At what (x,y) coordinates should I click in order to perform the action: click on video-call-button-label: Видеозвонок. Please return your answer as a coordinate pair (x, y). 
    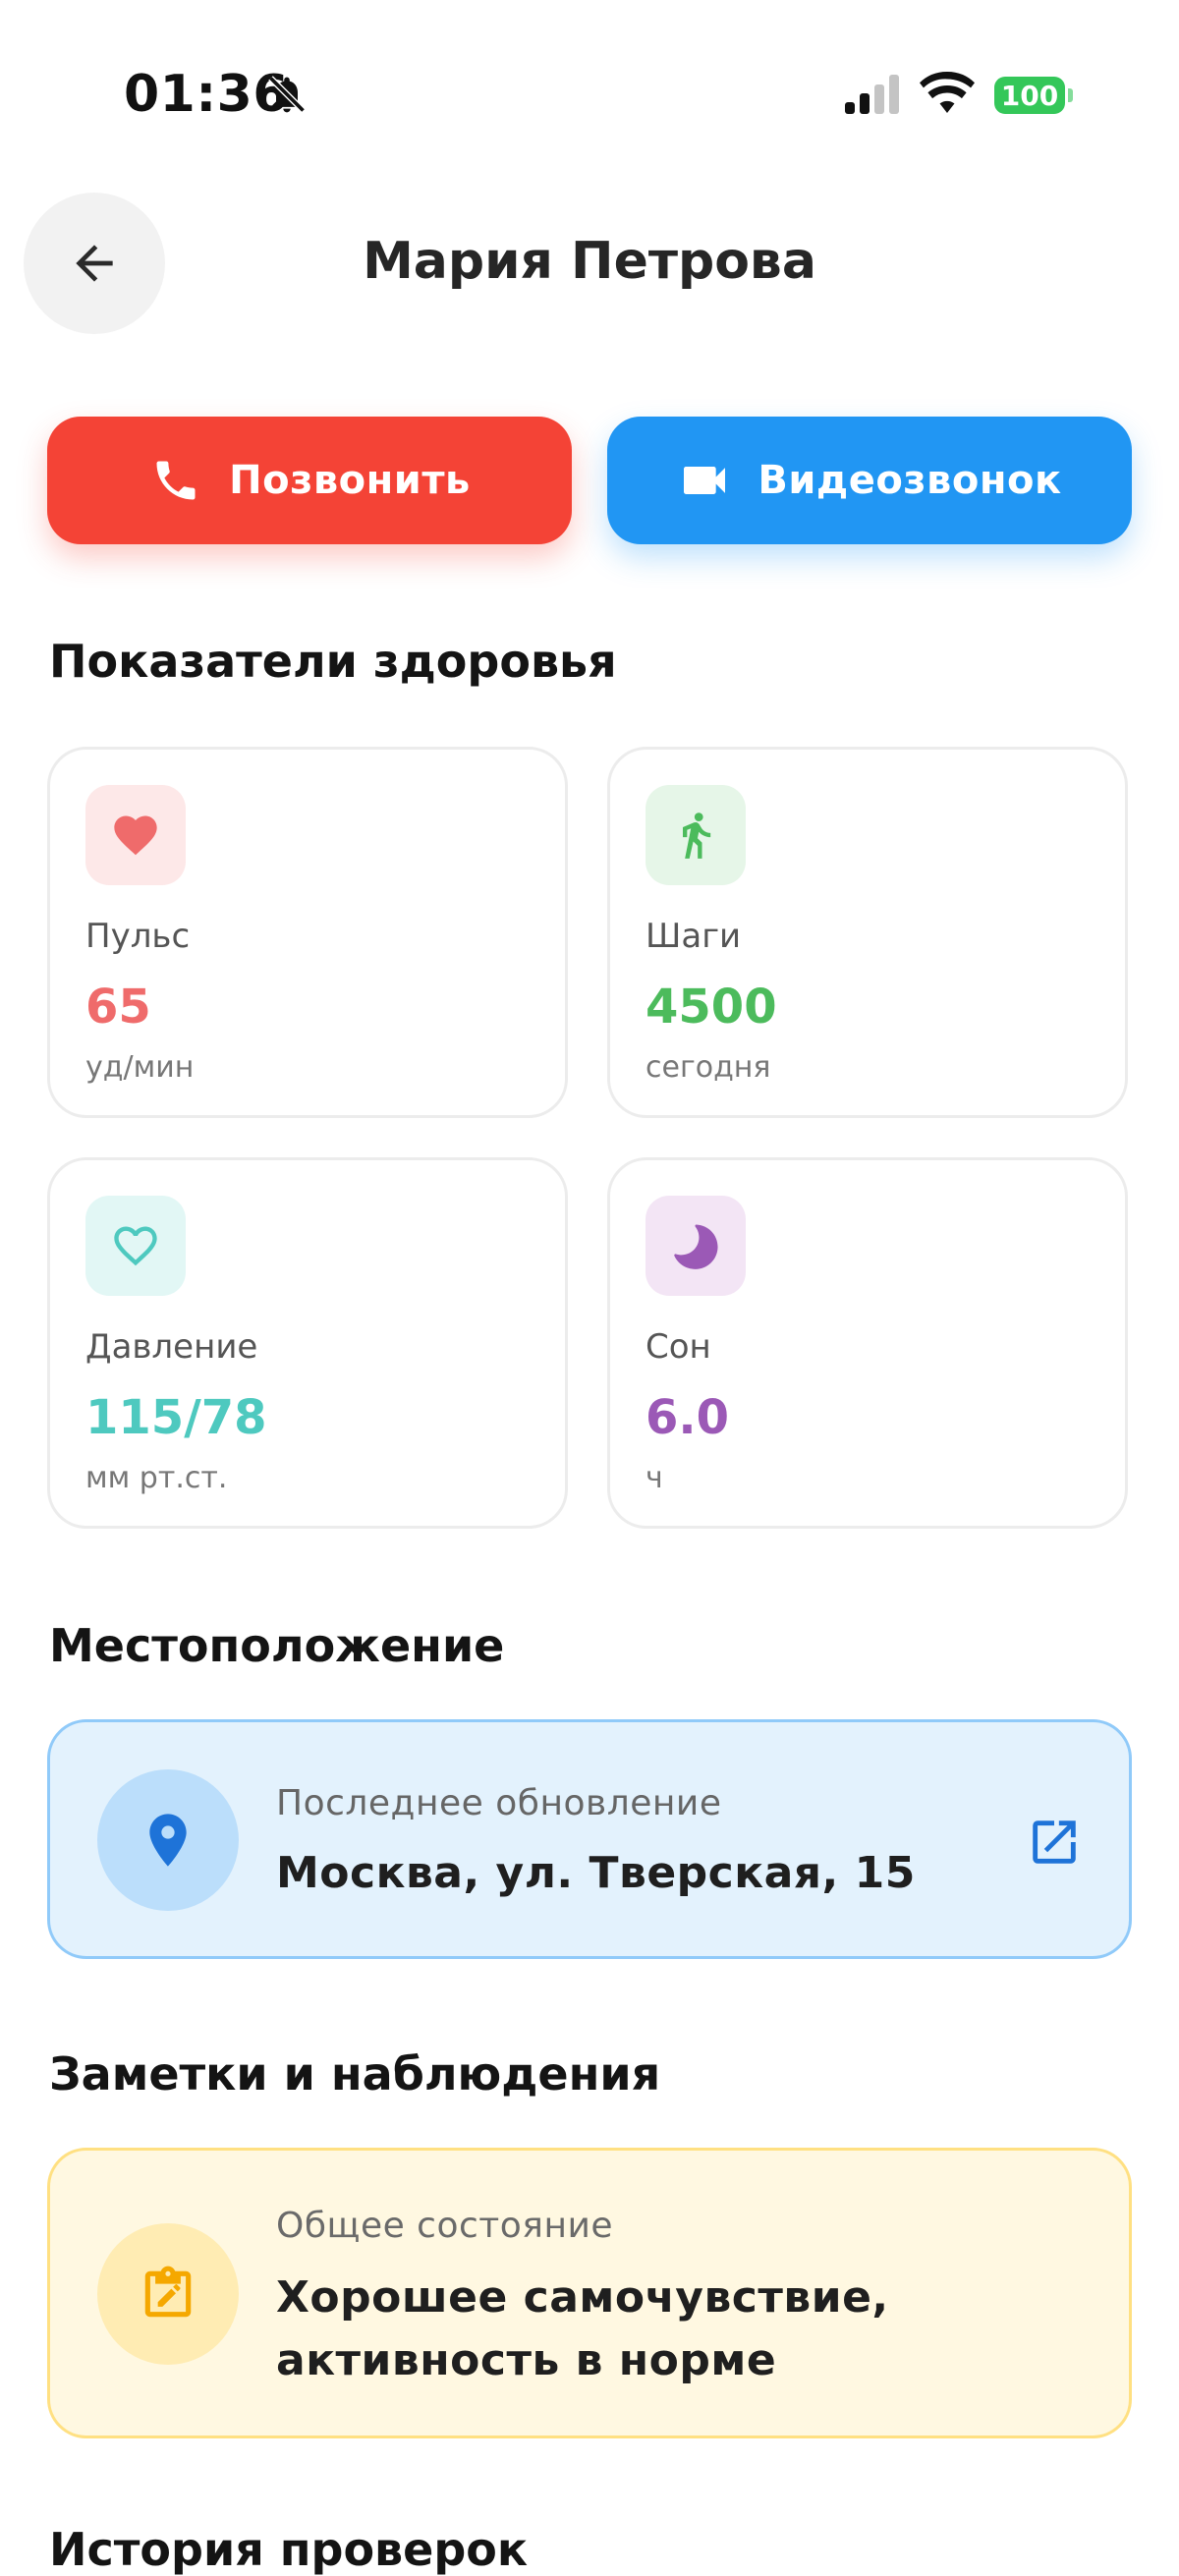
    Looking at the image, I should click on (910, 480).